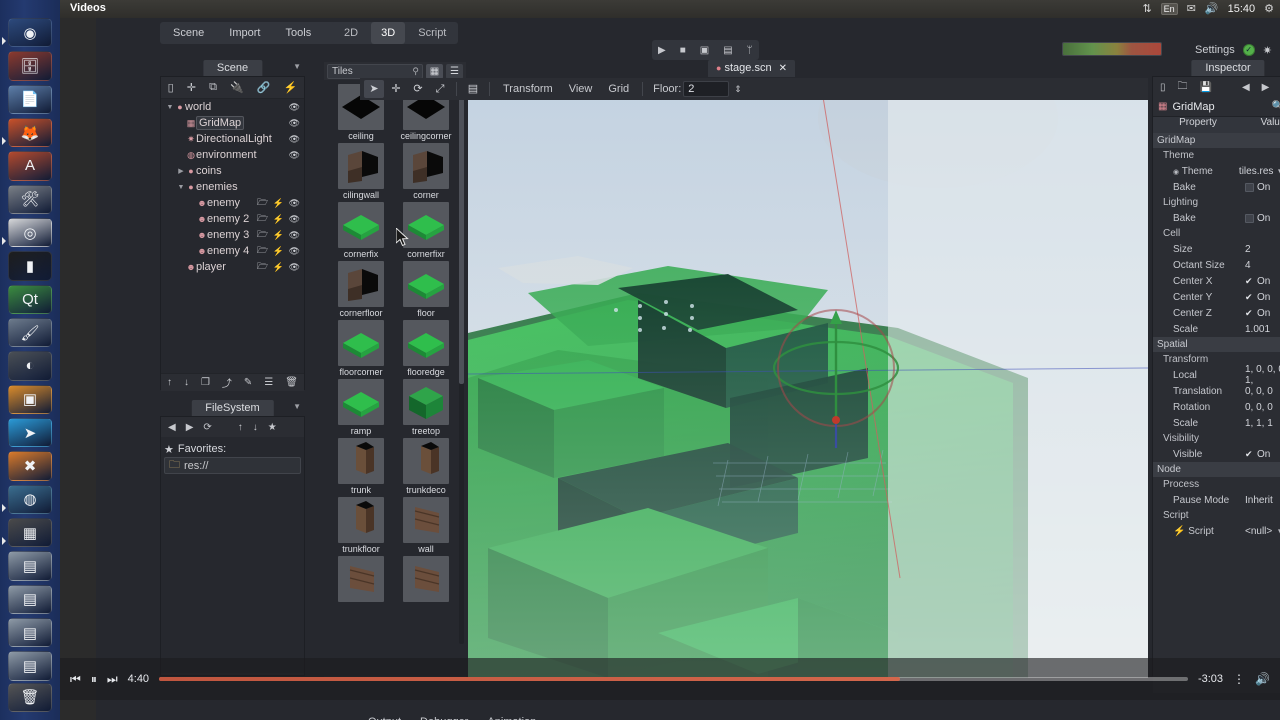 The height and width of the screenshot is (720, 1280). Describe the element at coordinates (232, 107) in the screenshot. I see `tree-item-world: ▼ ● world 👁` at that location.